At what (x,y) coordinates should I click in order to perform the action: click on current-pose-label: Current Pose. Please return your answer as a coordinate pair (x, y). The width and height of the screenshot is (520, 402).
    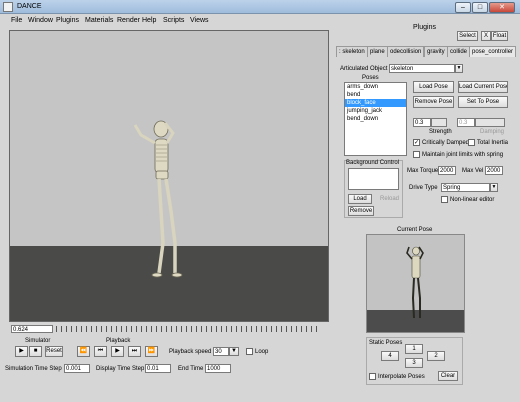
    Looking at the image, I should click on (415, 230).